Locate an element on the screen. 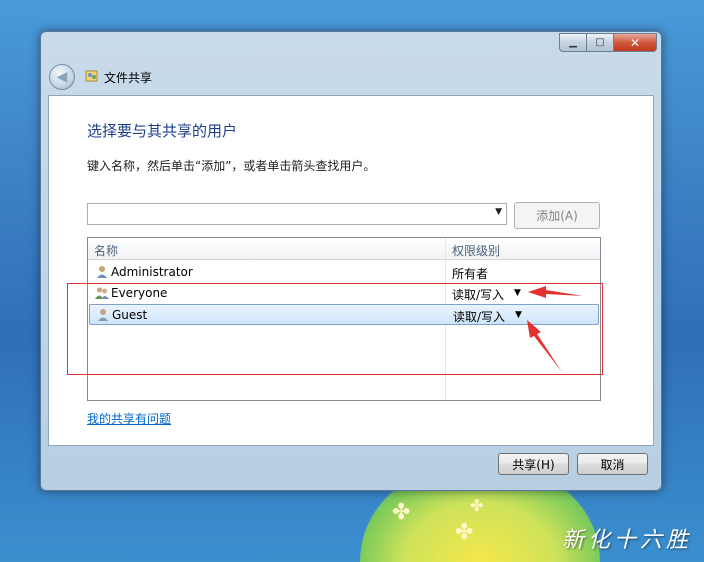 The width and height of the screenshot is (704, 562). cancel-button: 取消 is located at coordinates (612, 464).